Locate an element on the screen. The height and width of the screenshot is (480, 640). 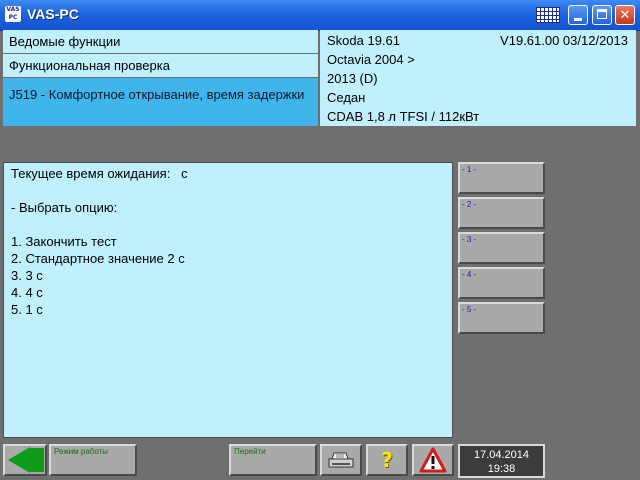
engine-code: CDAB 1,8 л TFSI / 112кВт is located at coordinates (403, 116).